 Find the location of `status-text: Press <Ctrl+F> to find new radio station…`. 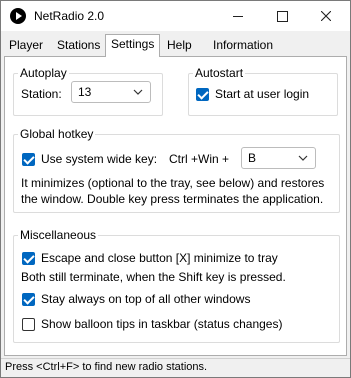

status-text: Press <Ctrl+F> to find new radio station… is located at coordinates (106, 367).